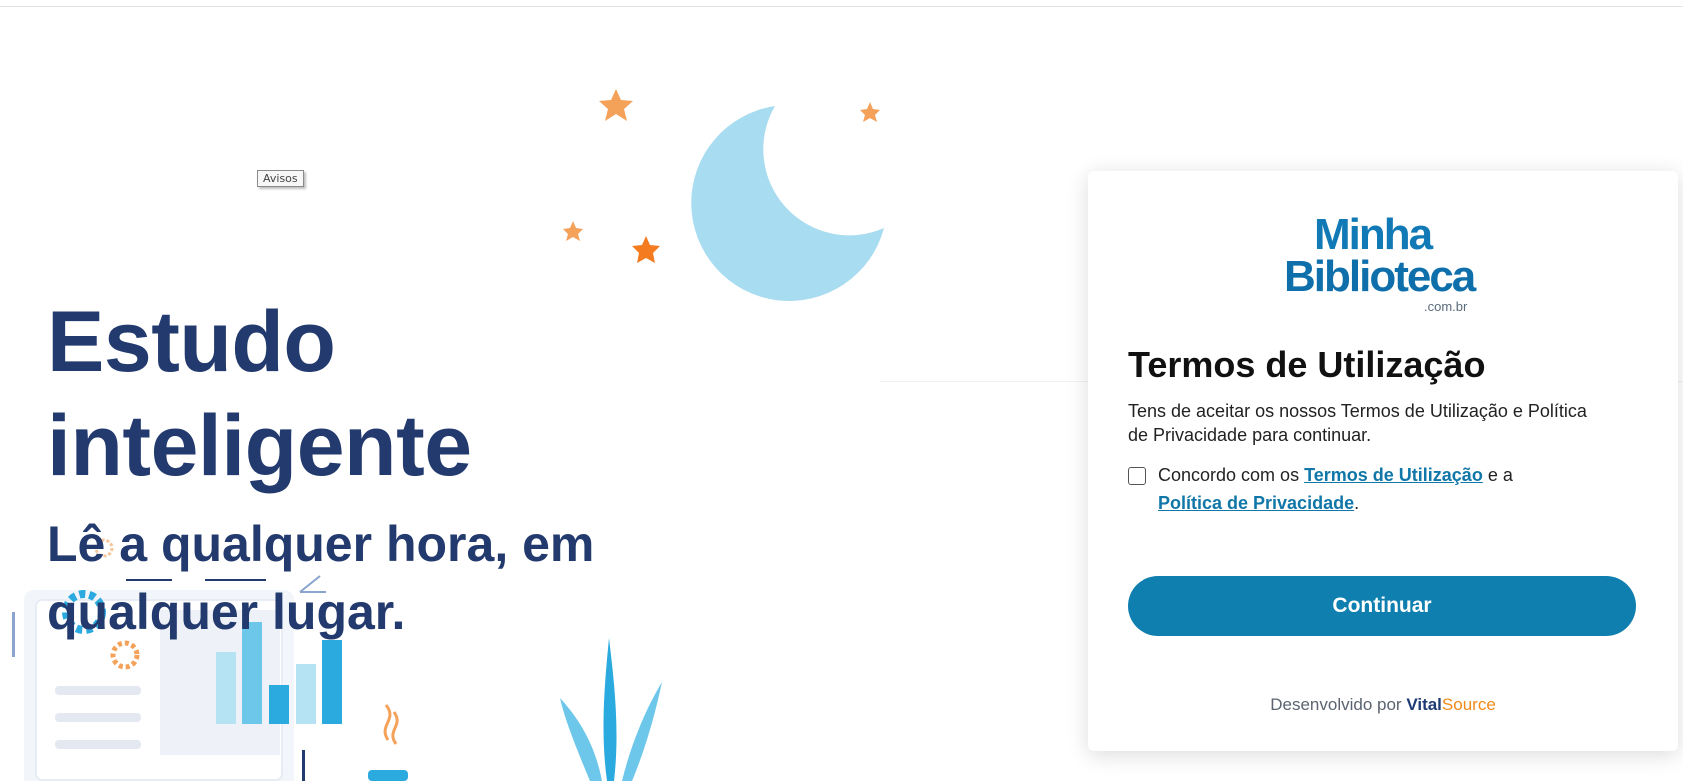 This screenshot has height=781, width=1683. Describe the element at coordinates (1446, 306) in the screenshot. I see `logo-domain: .com.br` at that location.